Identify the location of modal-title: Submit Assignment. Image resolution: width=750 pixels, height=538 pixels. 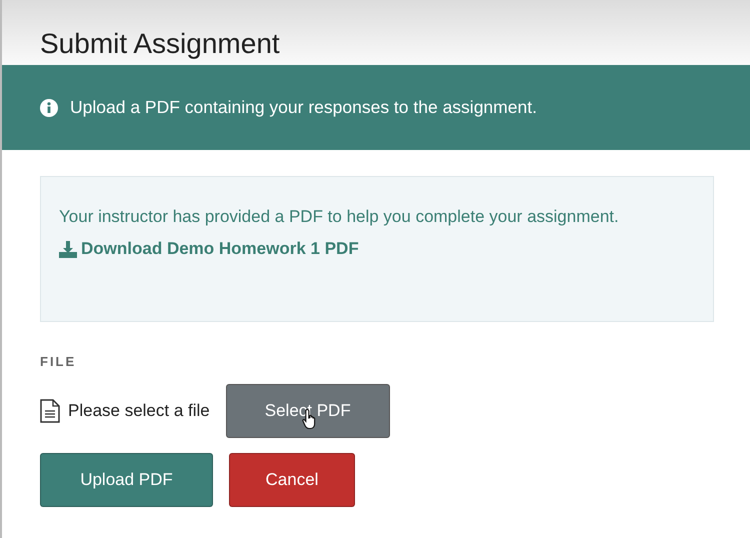
(160, 44).